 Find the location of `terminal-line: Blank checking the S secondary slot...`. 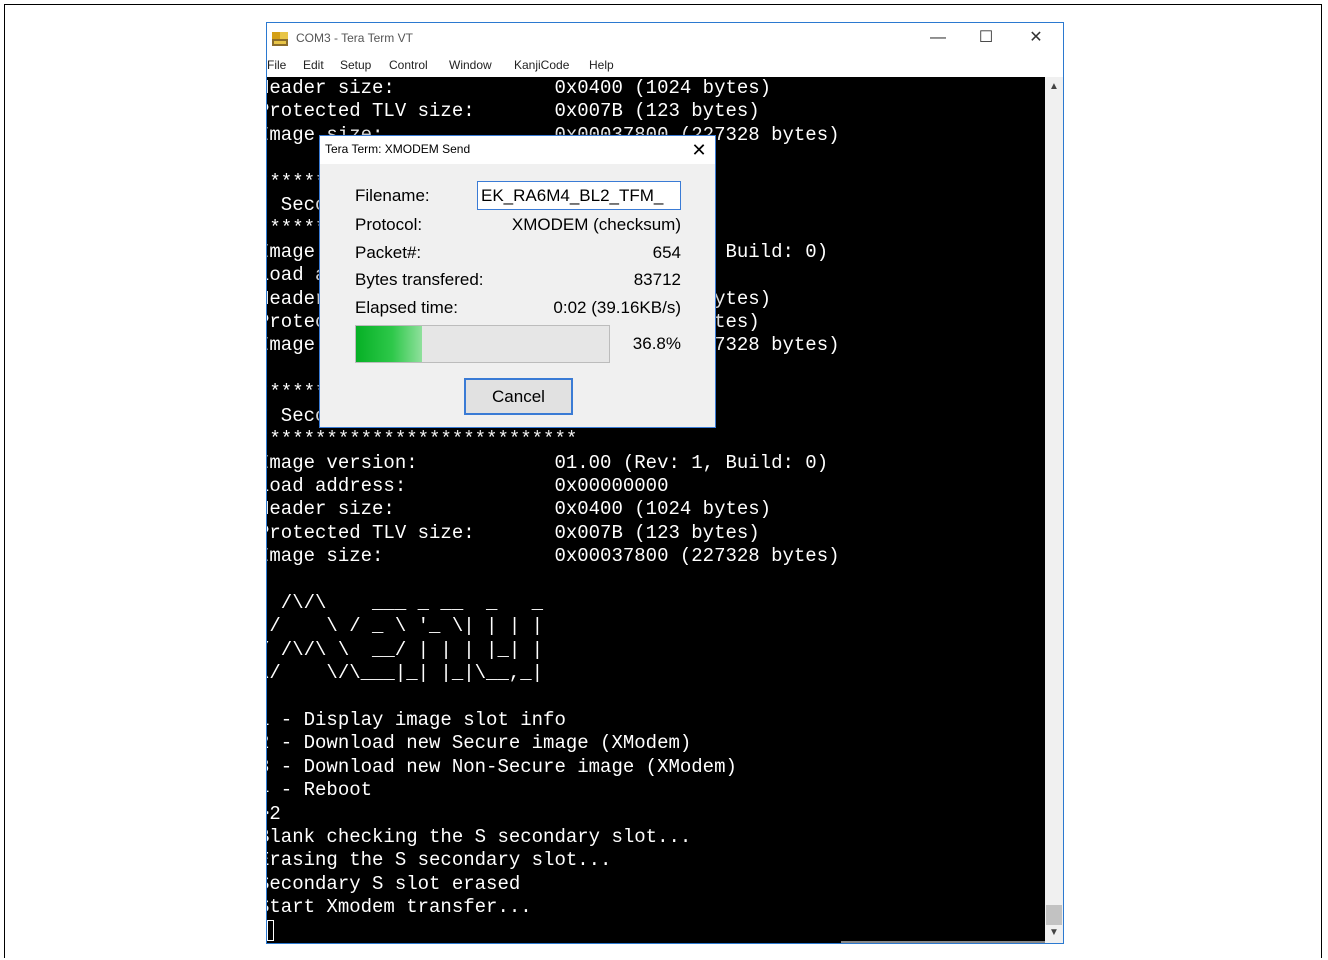

terminal-line: Blank checking the S secondary slot... is located at coordinates (479, 837).